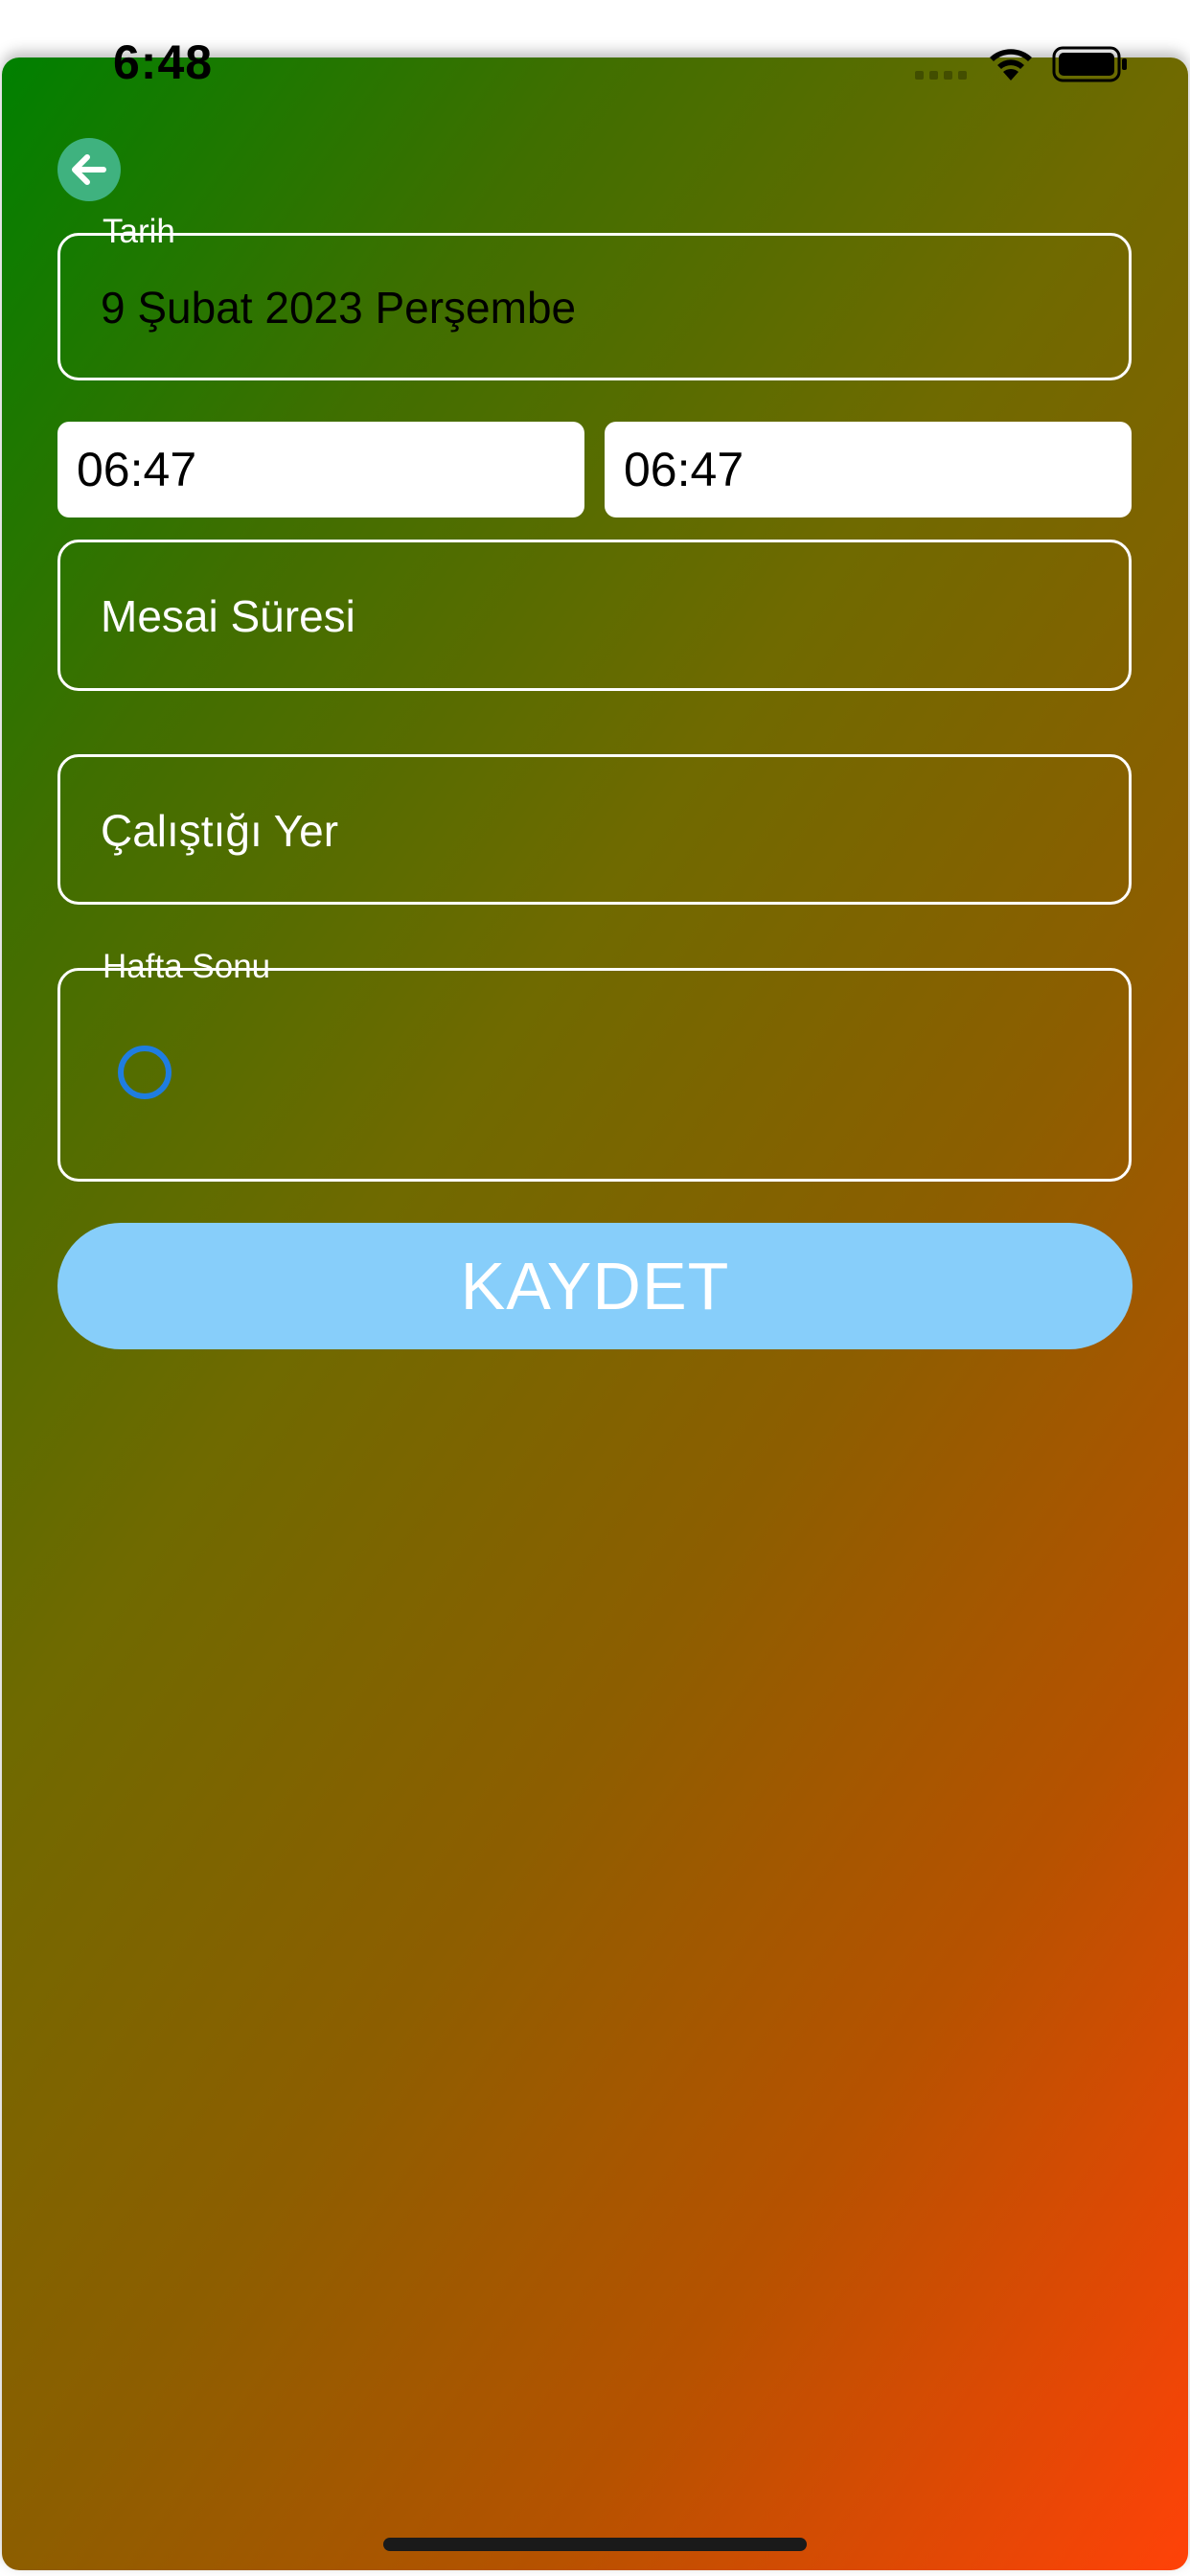 The width and height of the screenshot is (1190, 2576). What do you see at coordinates (1011, 64) in the screenshot?
I see `wifi-icon` at bounding box center [1011, 64].